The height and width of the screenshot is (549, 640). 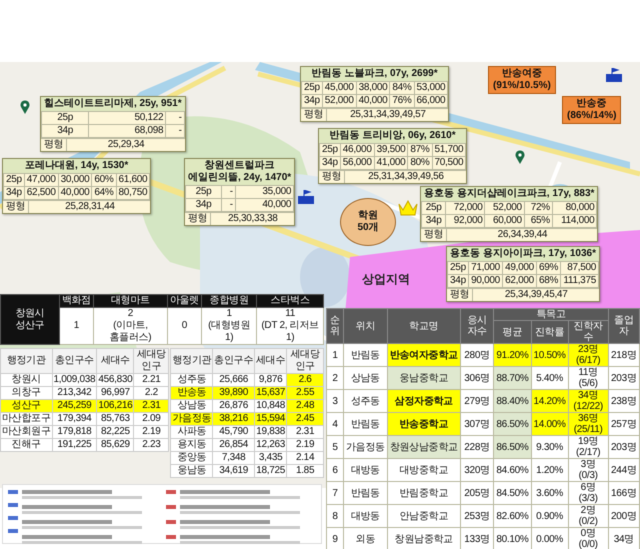 I want to click on table-cell: 52,000, so click(x=504, y=208).